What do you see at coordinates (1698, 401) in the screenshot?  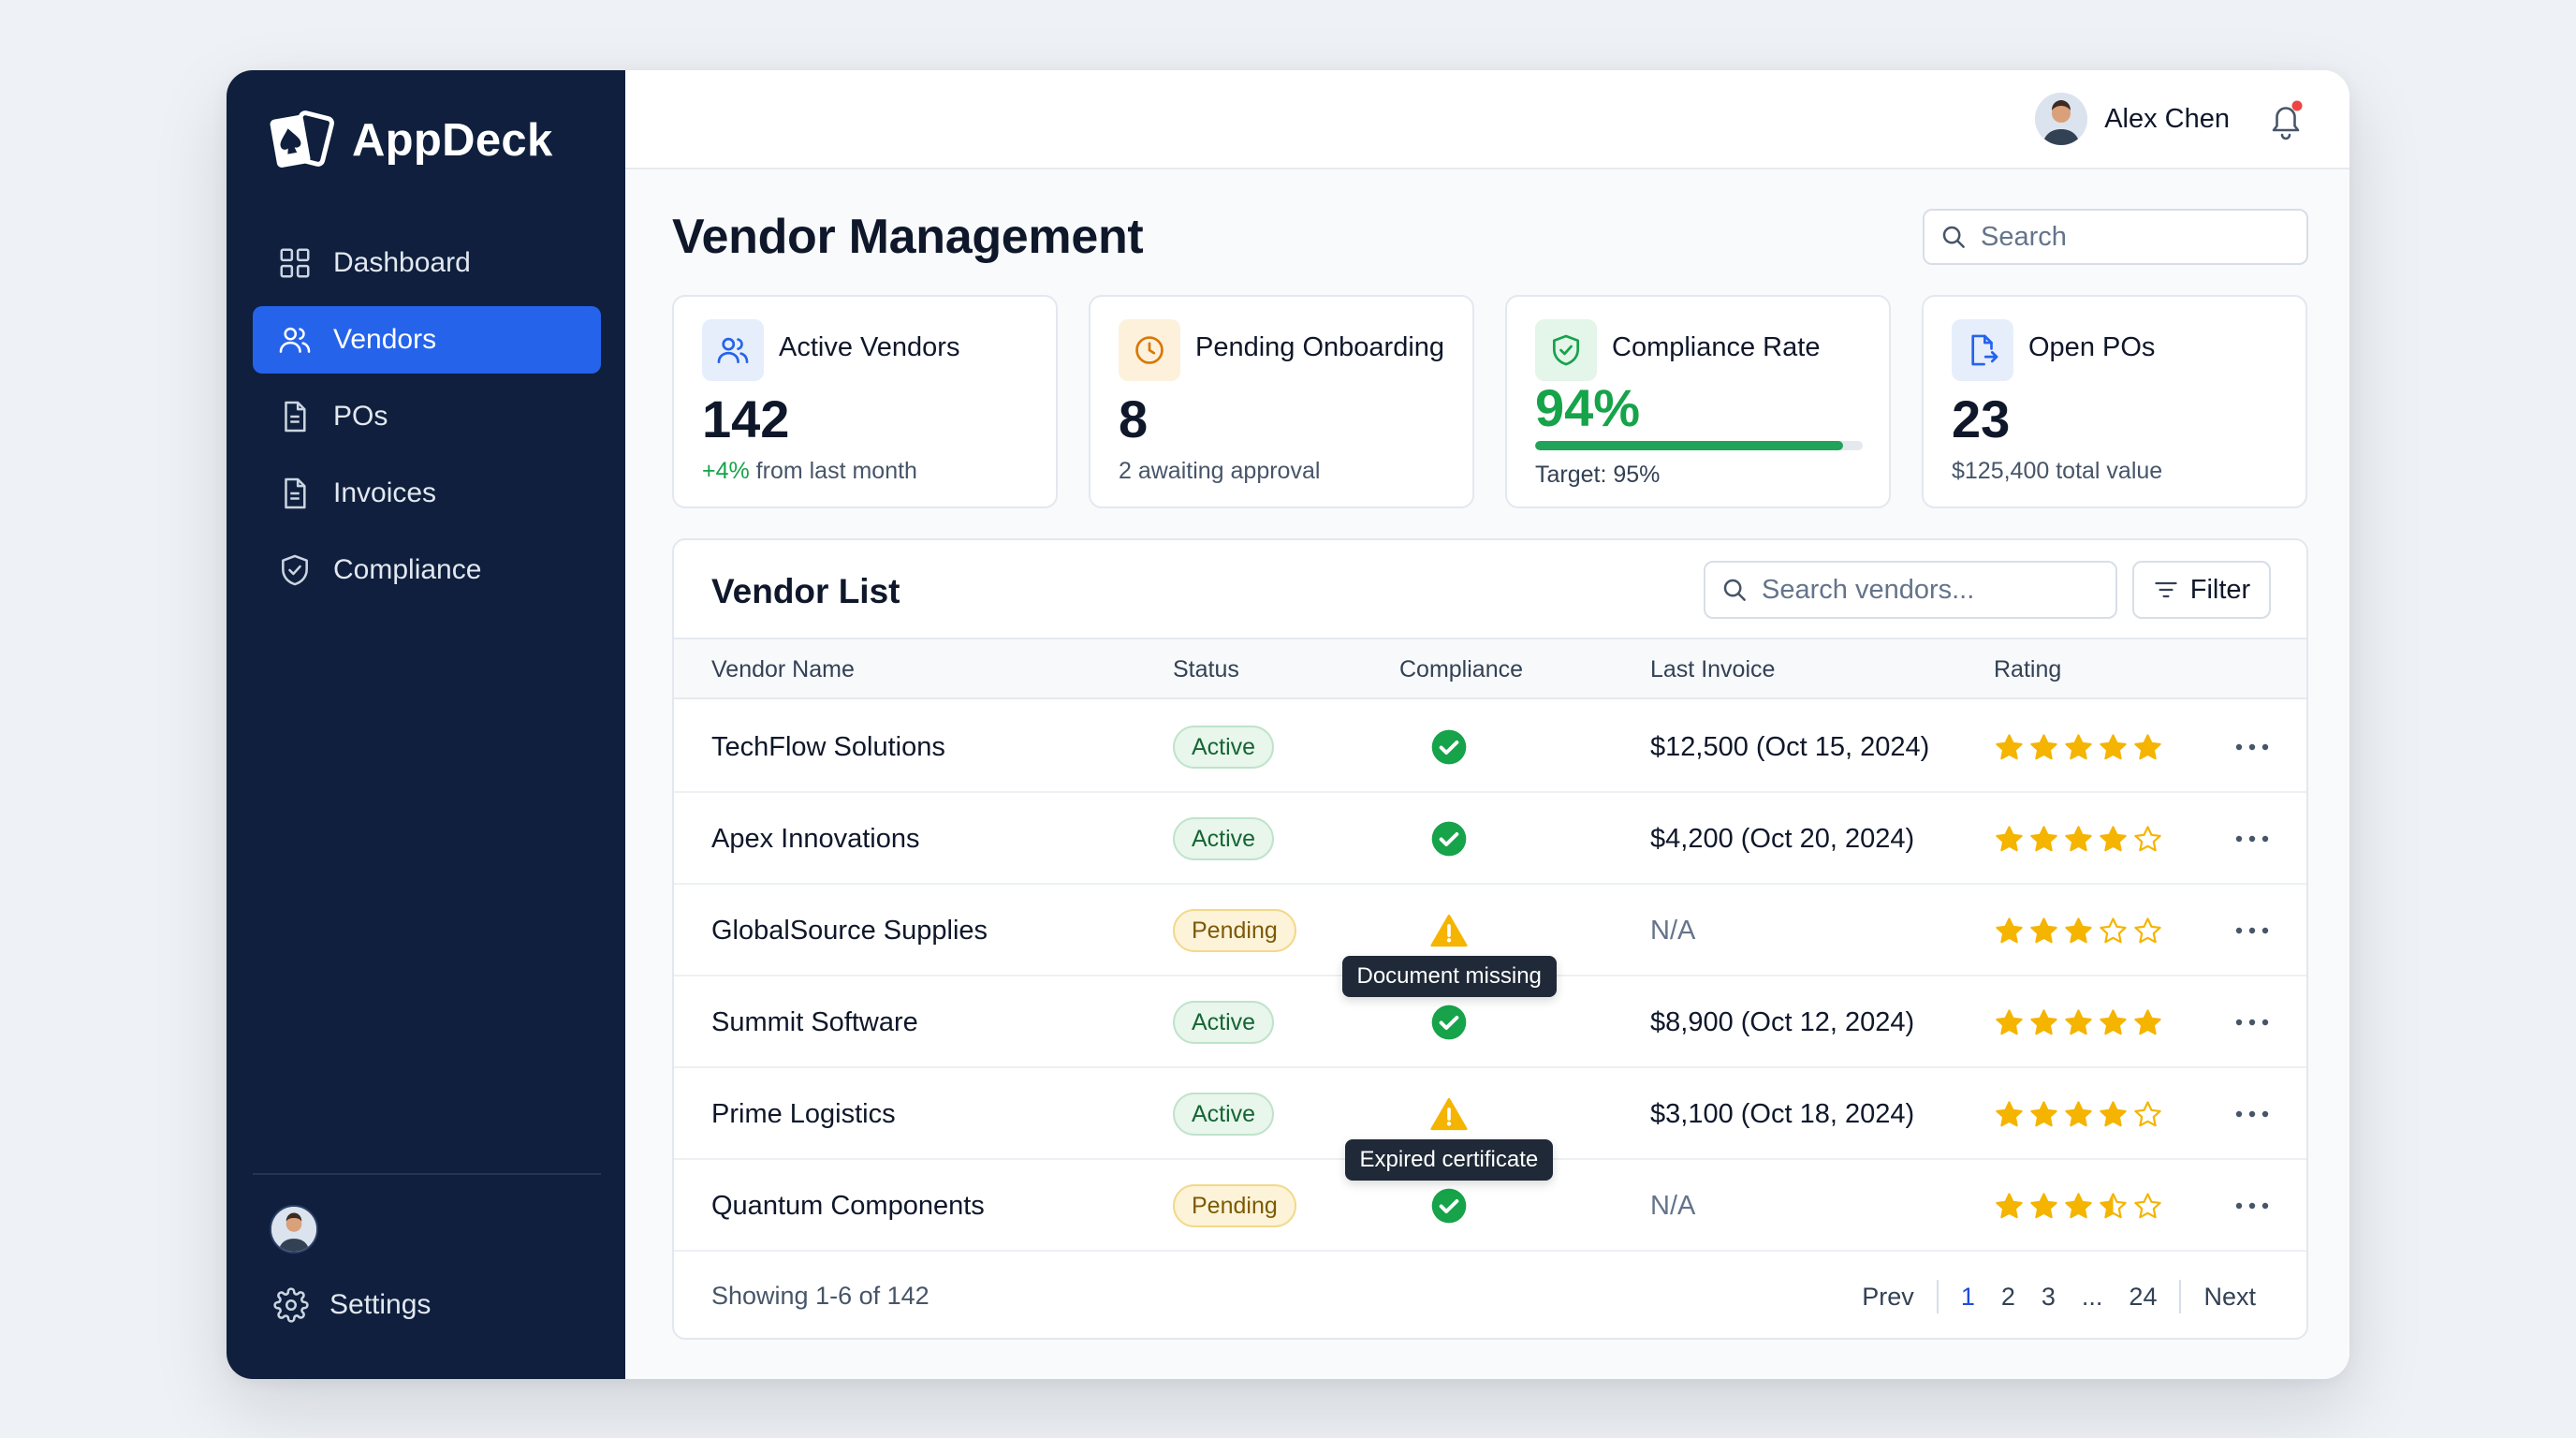 I see `stat-card-compliance-rate: Compliance Rate 94% Target: 95%` at bounding box center [1698, 401].